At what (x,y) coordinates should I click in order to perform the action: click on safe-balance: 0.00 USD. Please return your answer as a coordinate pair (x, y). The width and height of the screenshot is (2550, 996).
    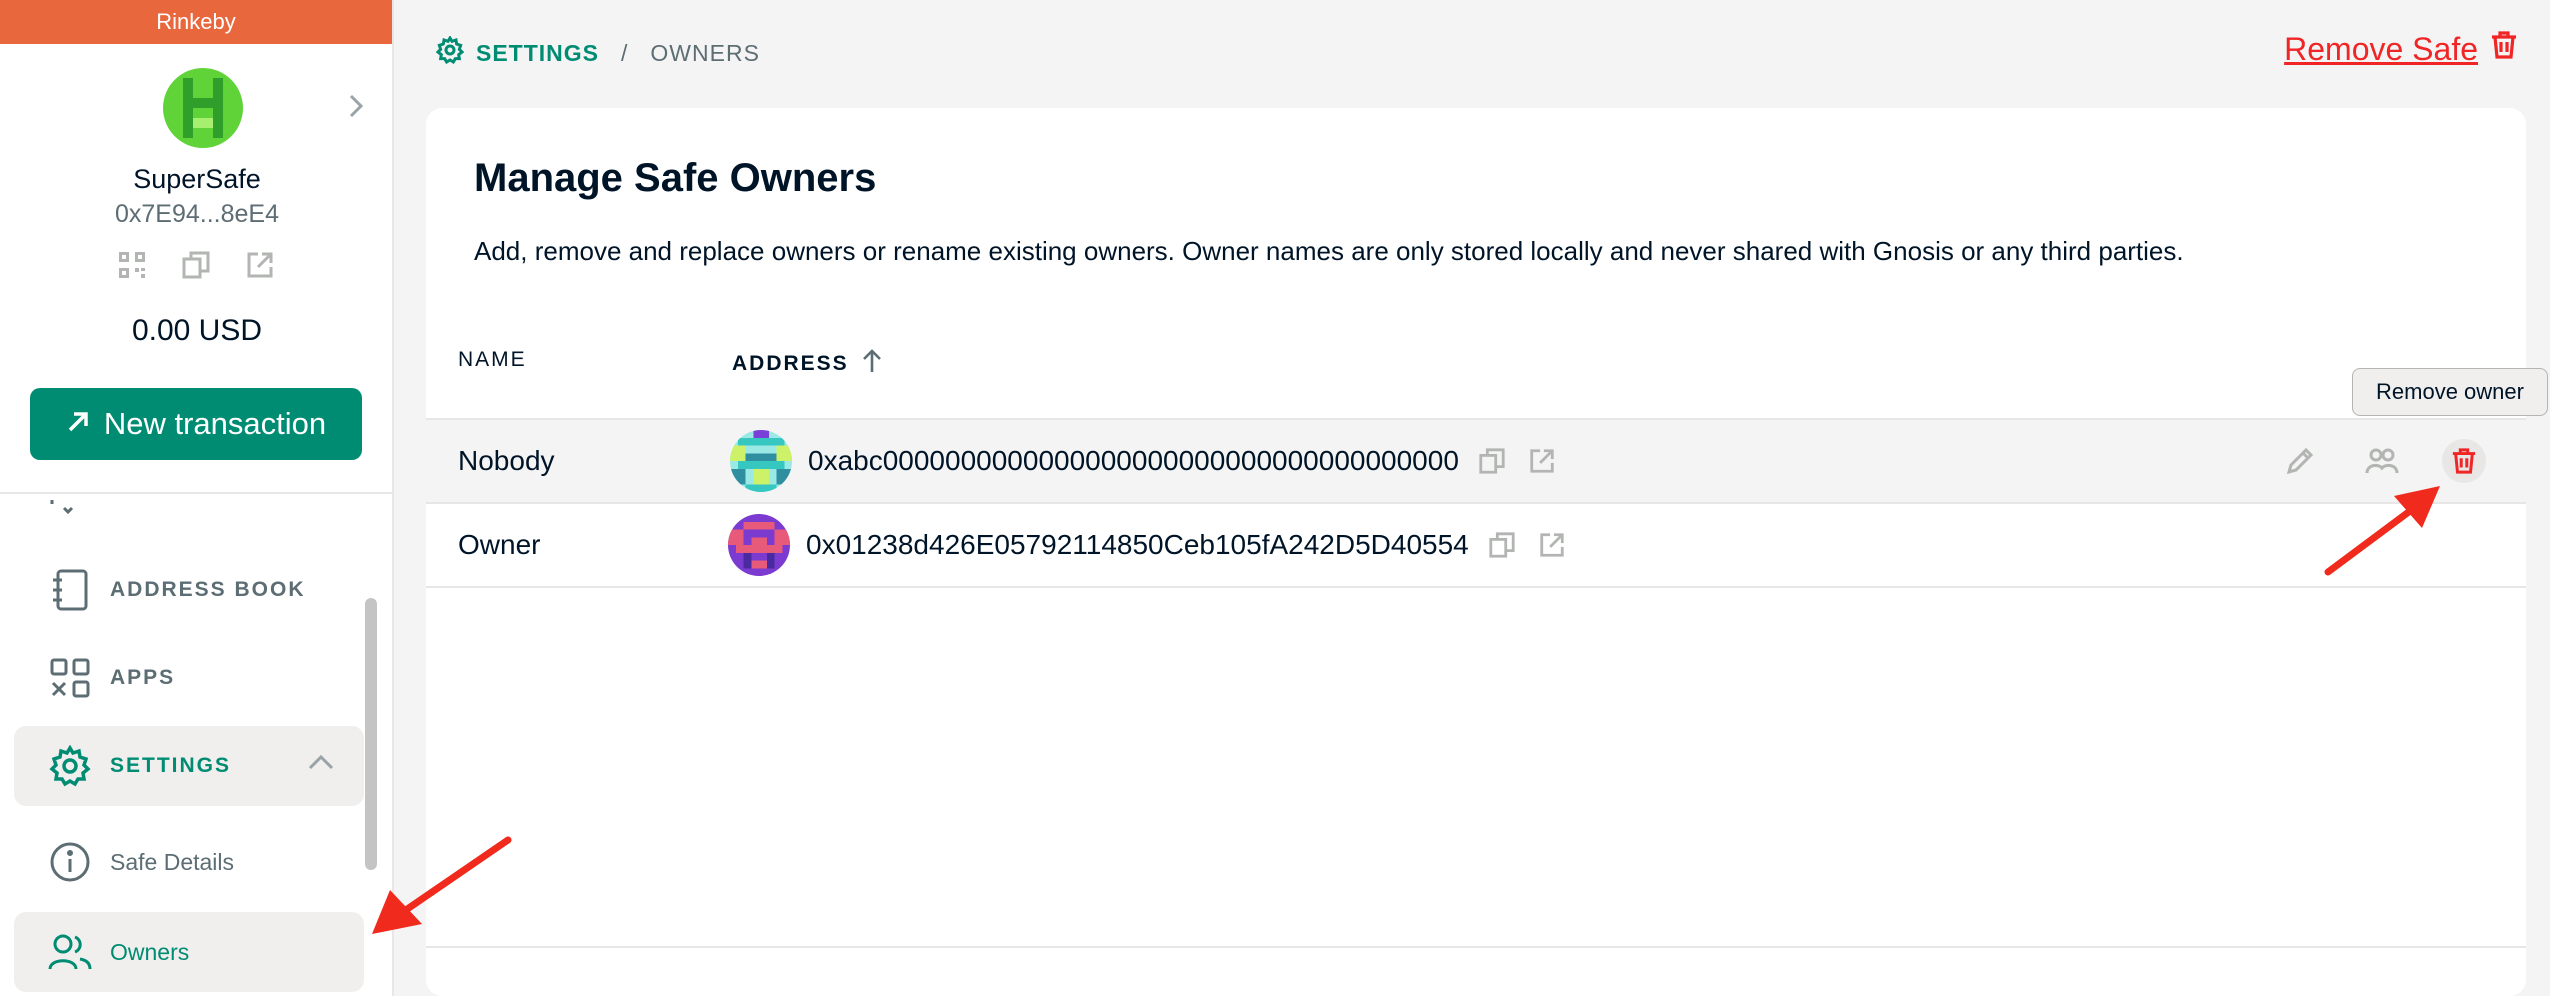
    Looking at the image, I should click on (197, 330).